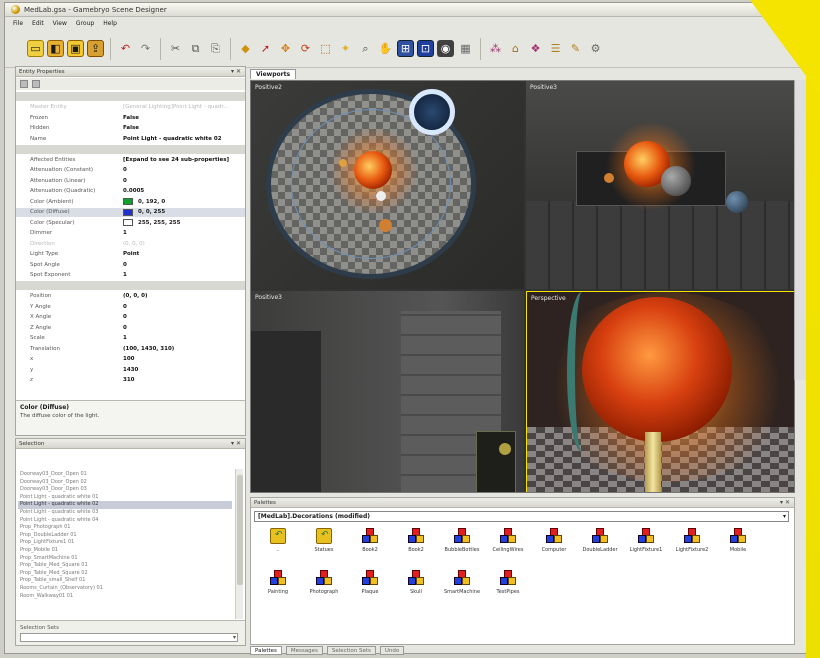  I want to click on property-value: 100, so click(128, 359).